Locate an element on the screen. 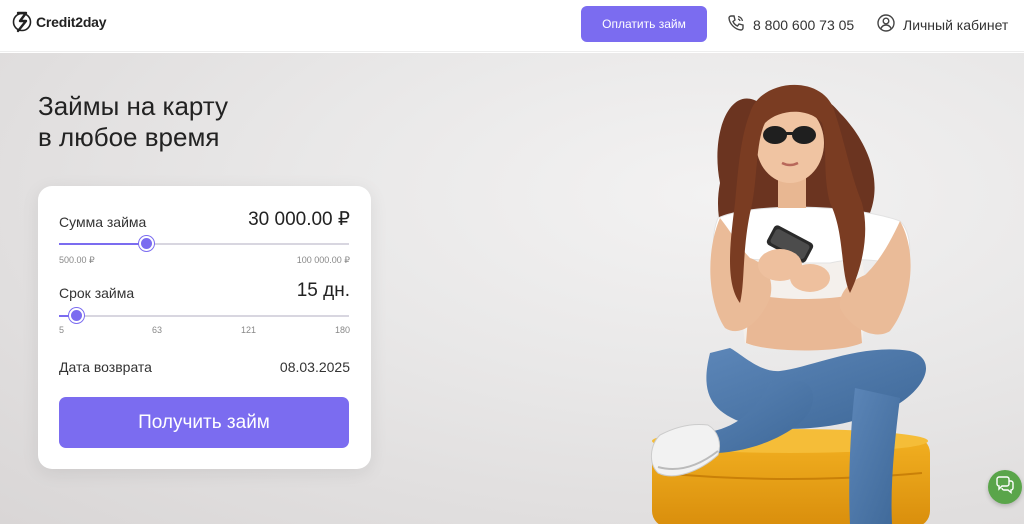  chat-icon is located at coordinates (1005, 487).